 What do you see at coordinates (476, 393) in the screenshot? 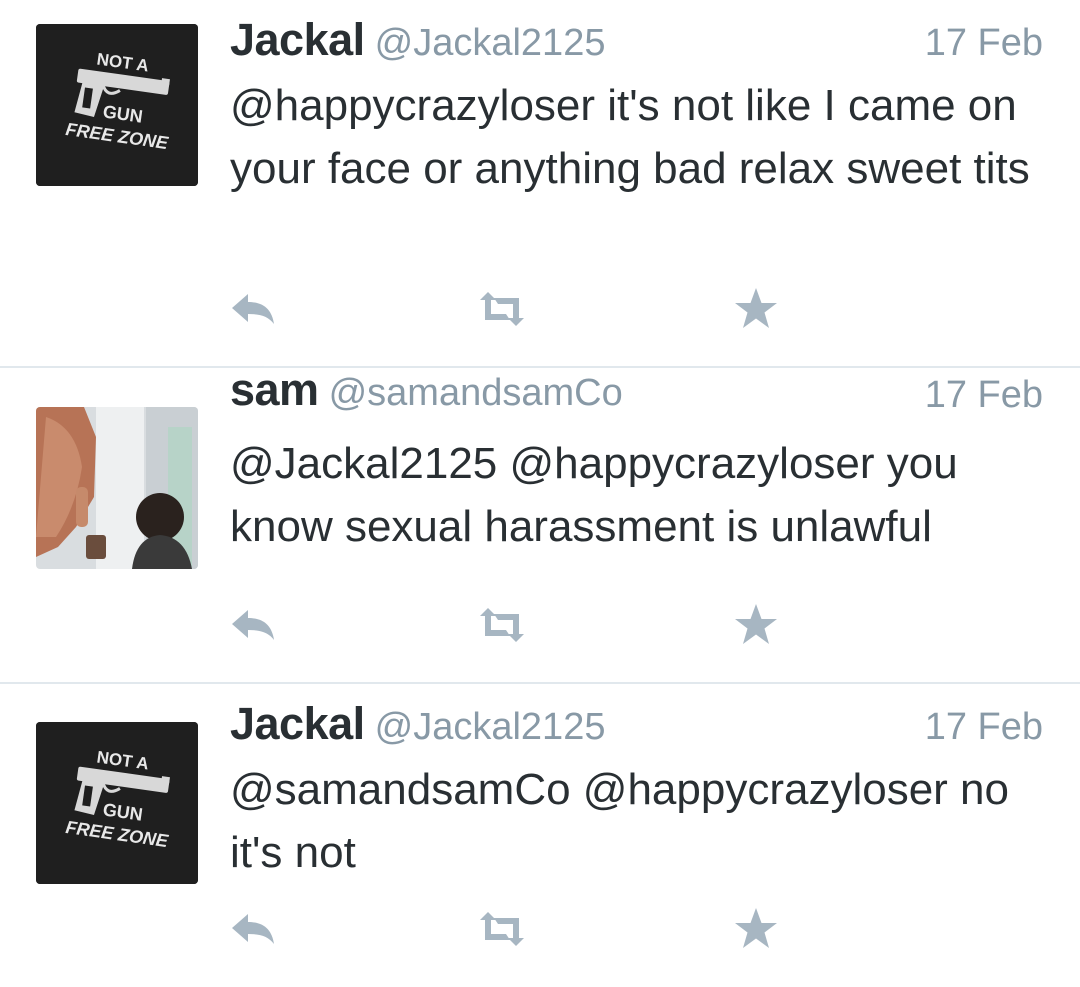
I see `user-handle: @samandsamCo` at bounding box center [476, 393].